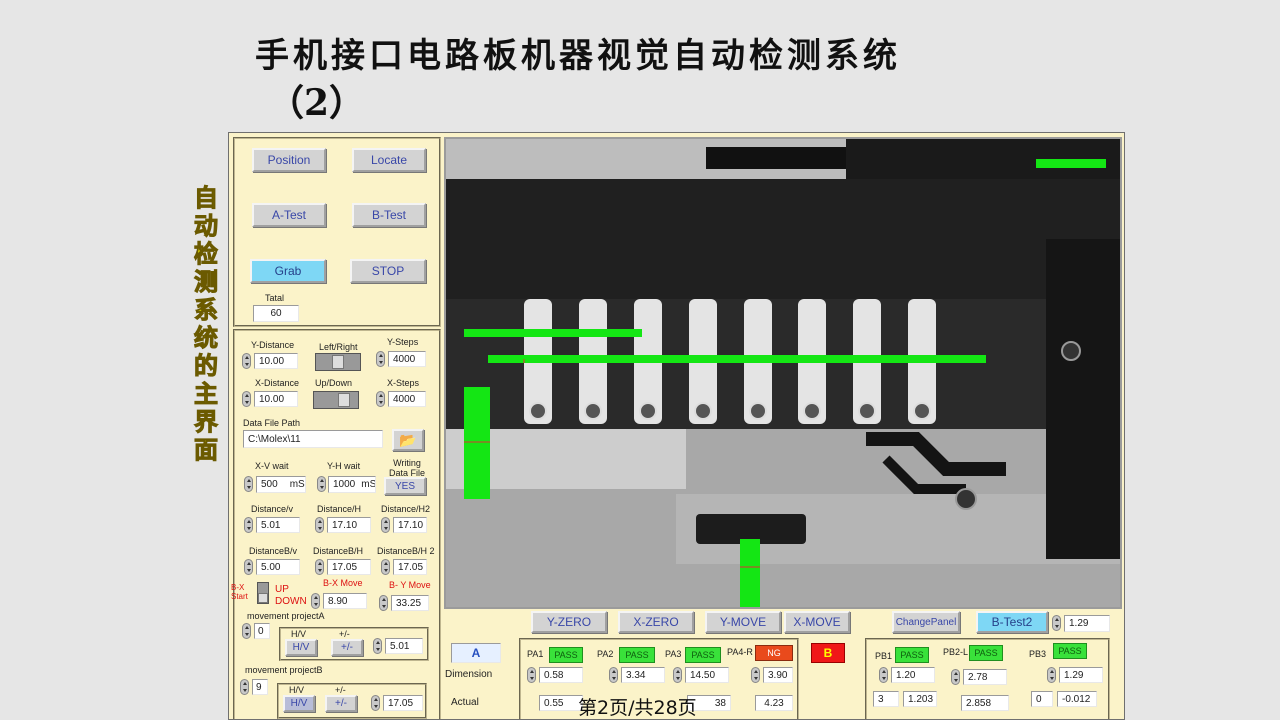  I want to click on tatal-field: 60, so click(276, 313).